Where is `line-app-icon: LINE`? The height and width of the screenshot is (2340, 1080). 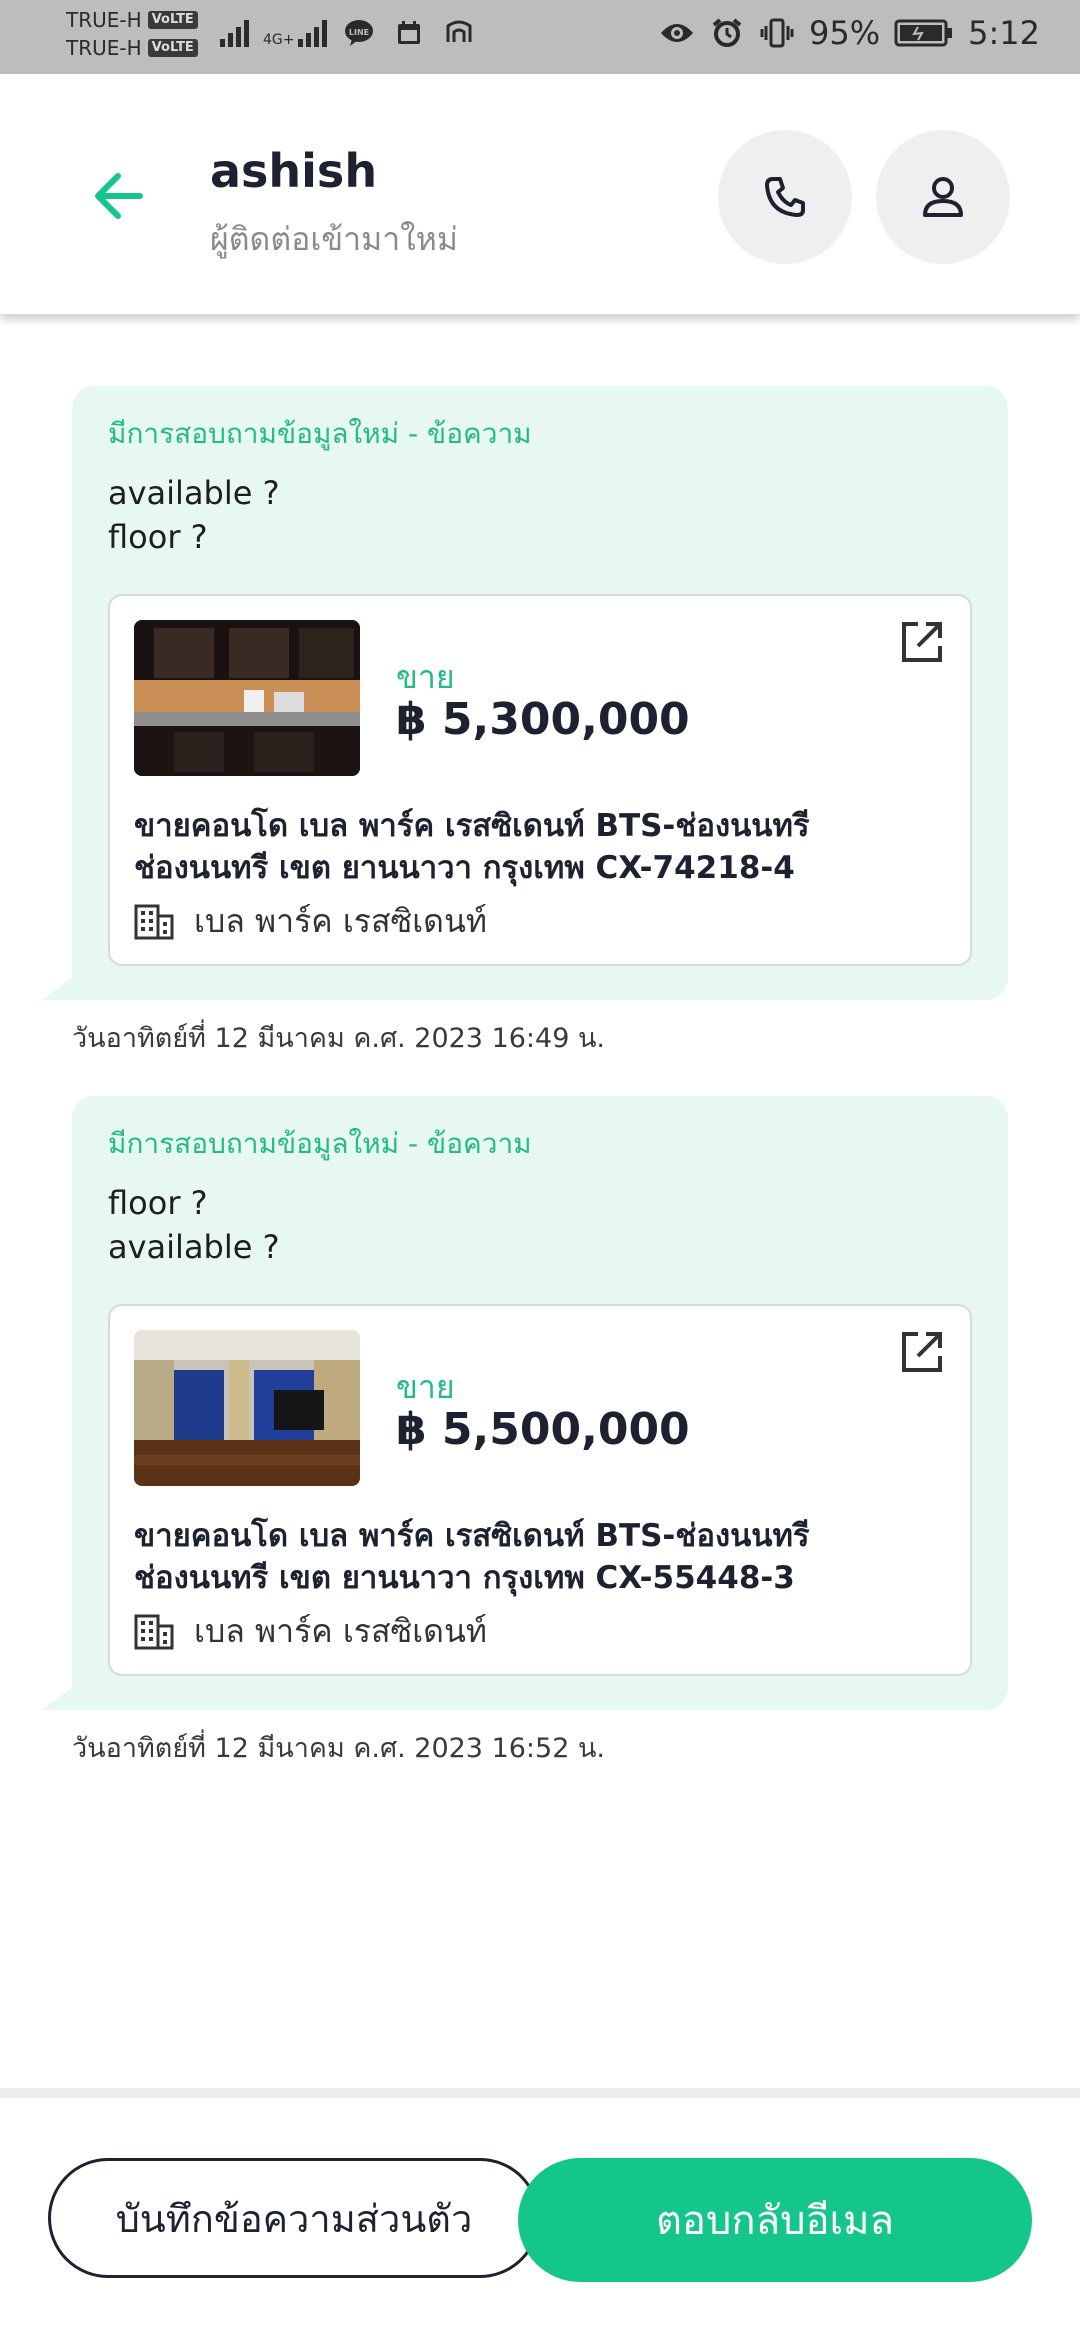
line-app-icon: LINE is located at coordinates (359, 33).